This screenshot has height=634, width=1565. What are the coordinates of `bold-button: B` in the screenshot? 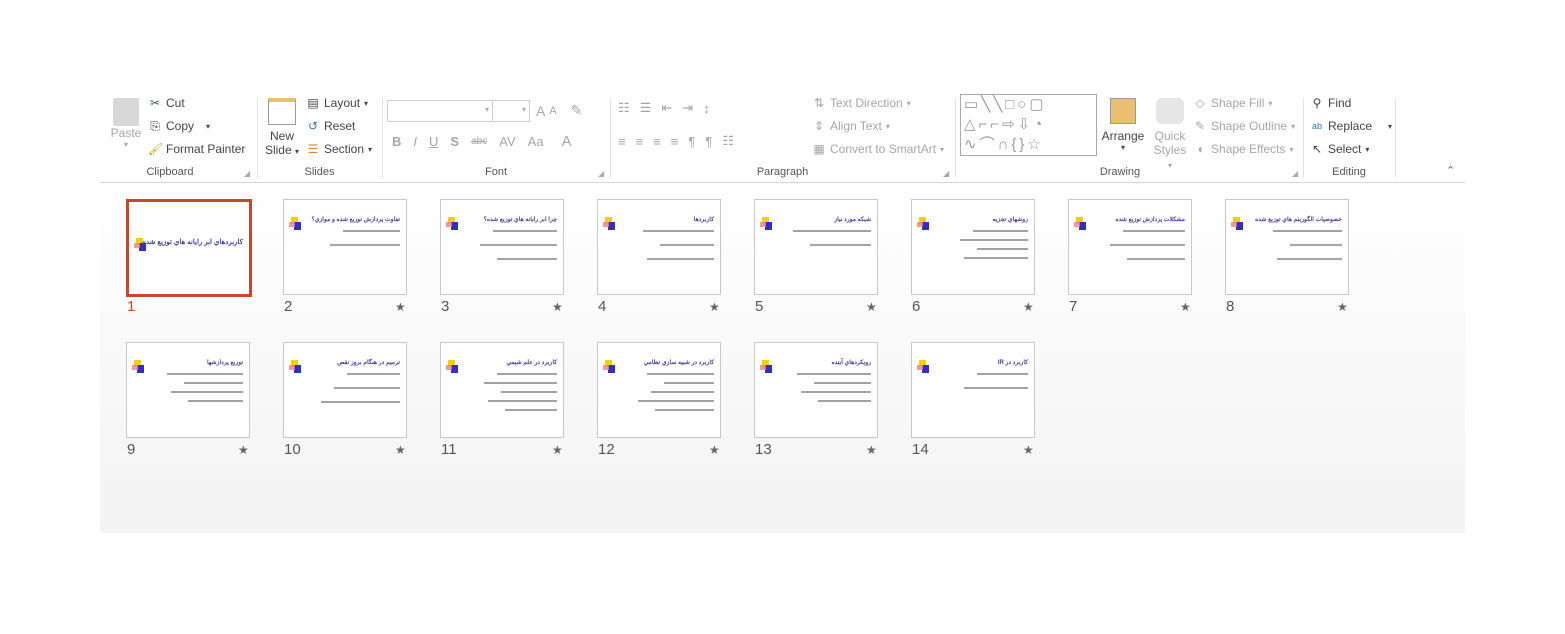 It's located at (396, 141).